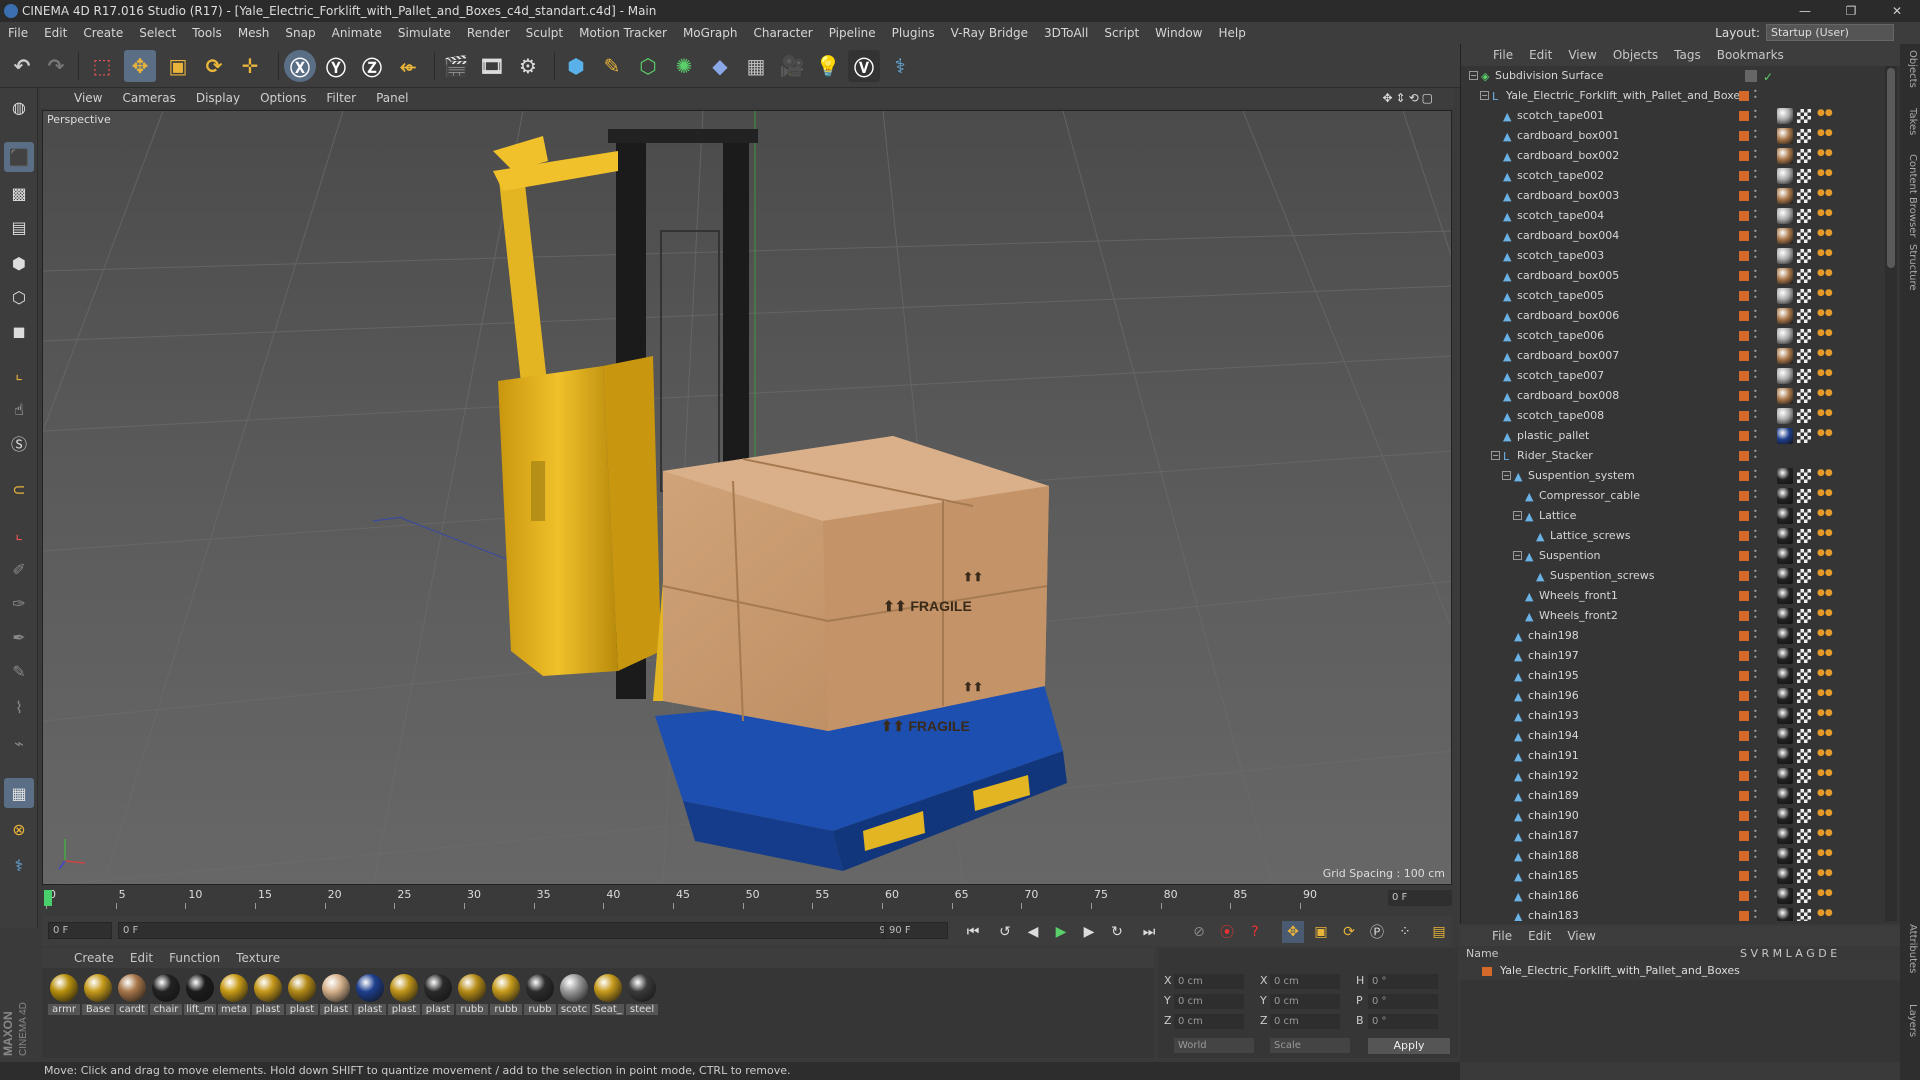 The image size is (1920, 1080). Describe the element at coordinates (828, 66) in the screenshot. I see `light-icon: 💡` at that location.